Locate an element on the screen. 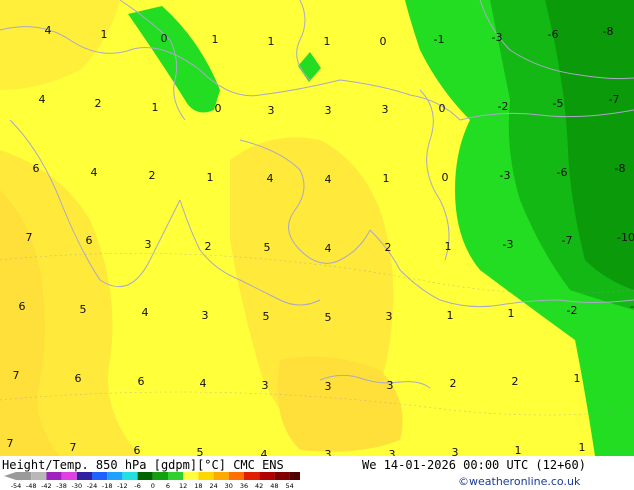  scale-tick-label: 0 is located at coordinates (153, 486).